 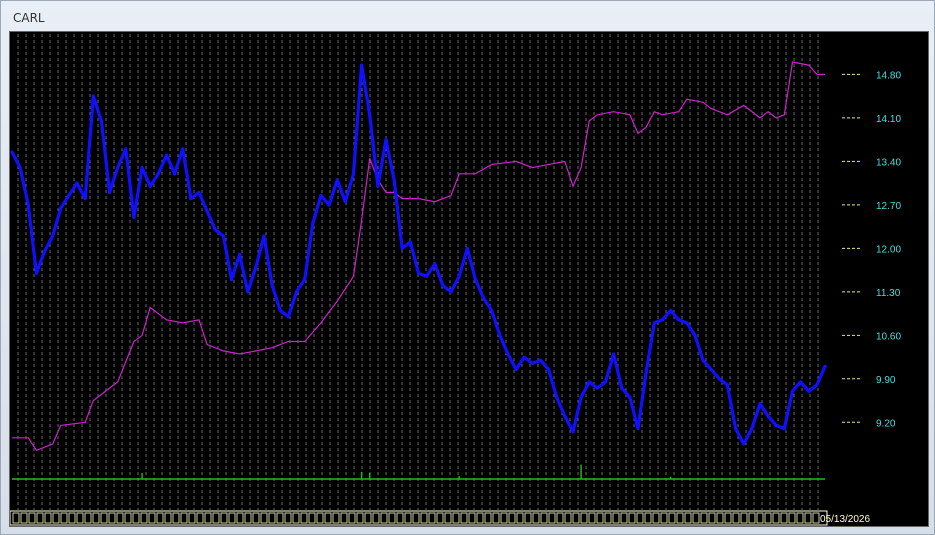 I want to click on y-tick-label: 12.70, so click(x=888, y=206).